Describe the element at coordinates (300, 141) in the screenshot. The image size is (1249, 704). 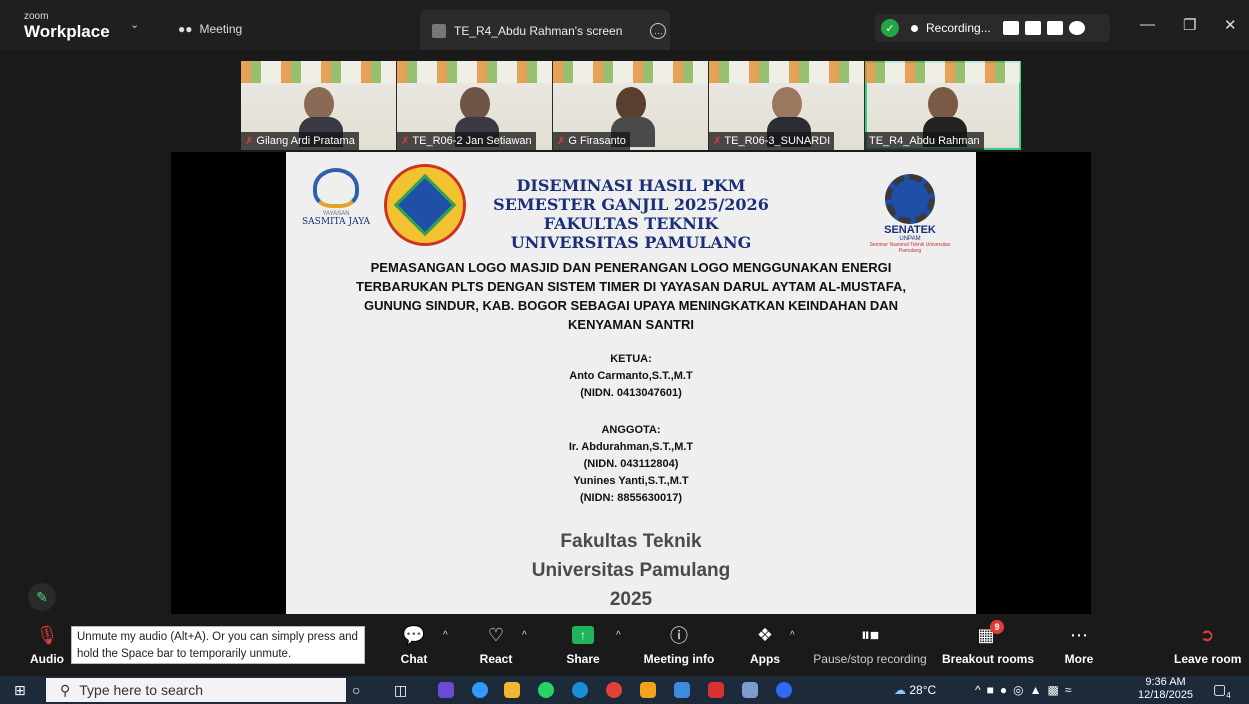
I see `participant-name: ✗ Gilang Ardi Pratama` at that location.